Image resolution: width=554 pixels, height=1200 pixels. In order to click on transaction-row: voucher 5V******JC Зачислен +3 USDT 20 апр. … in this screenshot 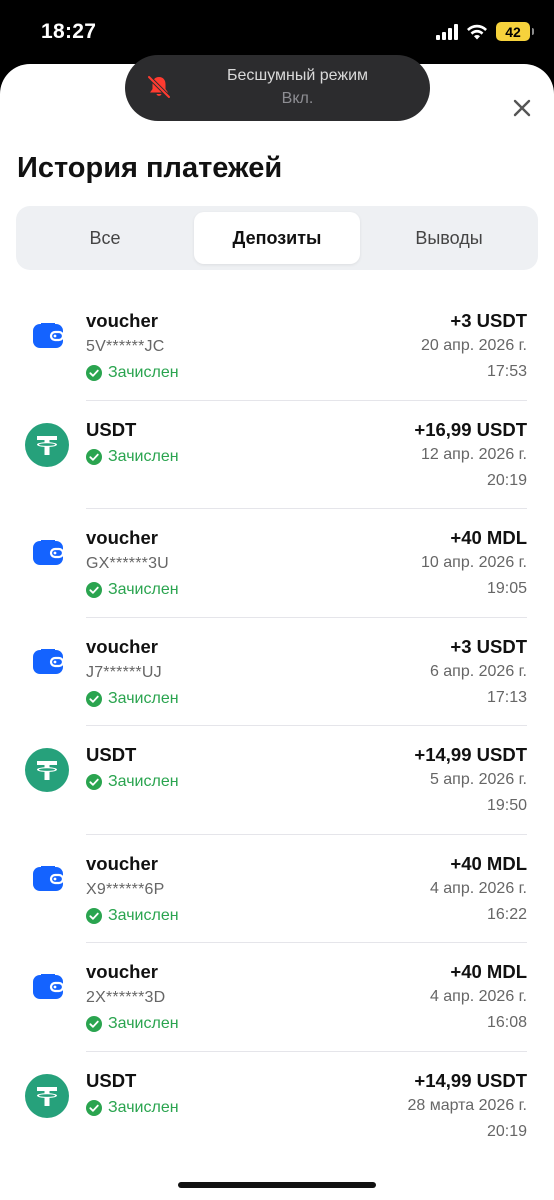, I will do `click(277, 346)`.